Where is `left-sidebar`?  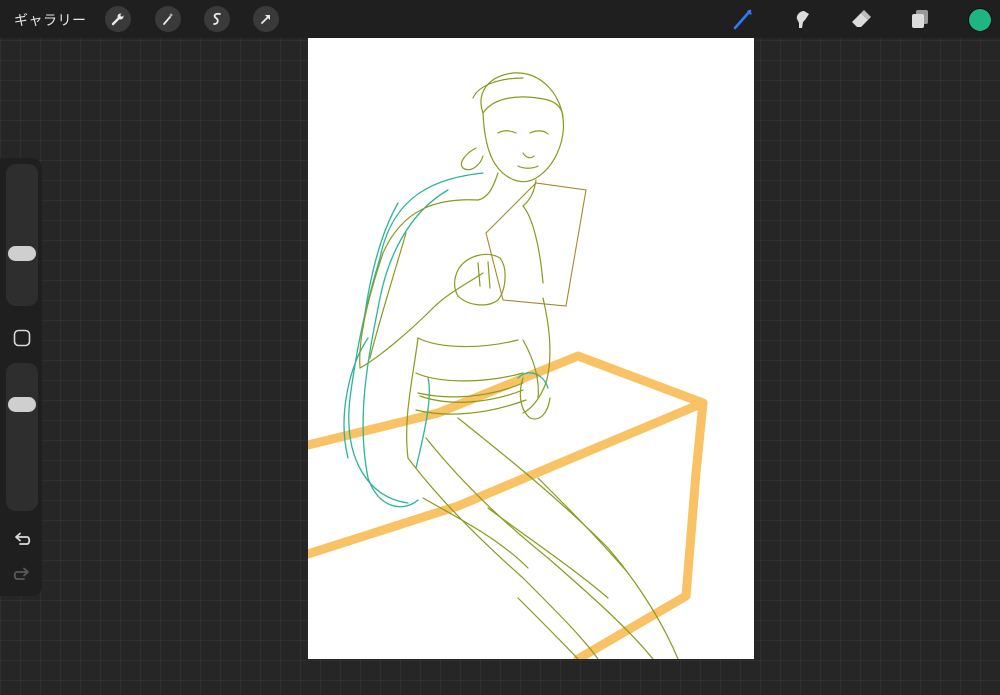
left-sidebar is located at coordinates (21, 377).